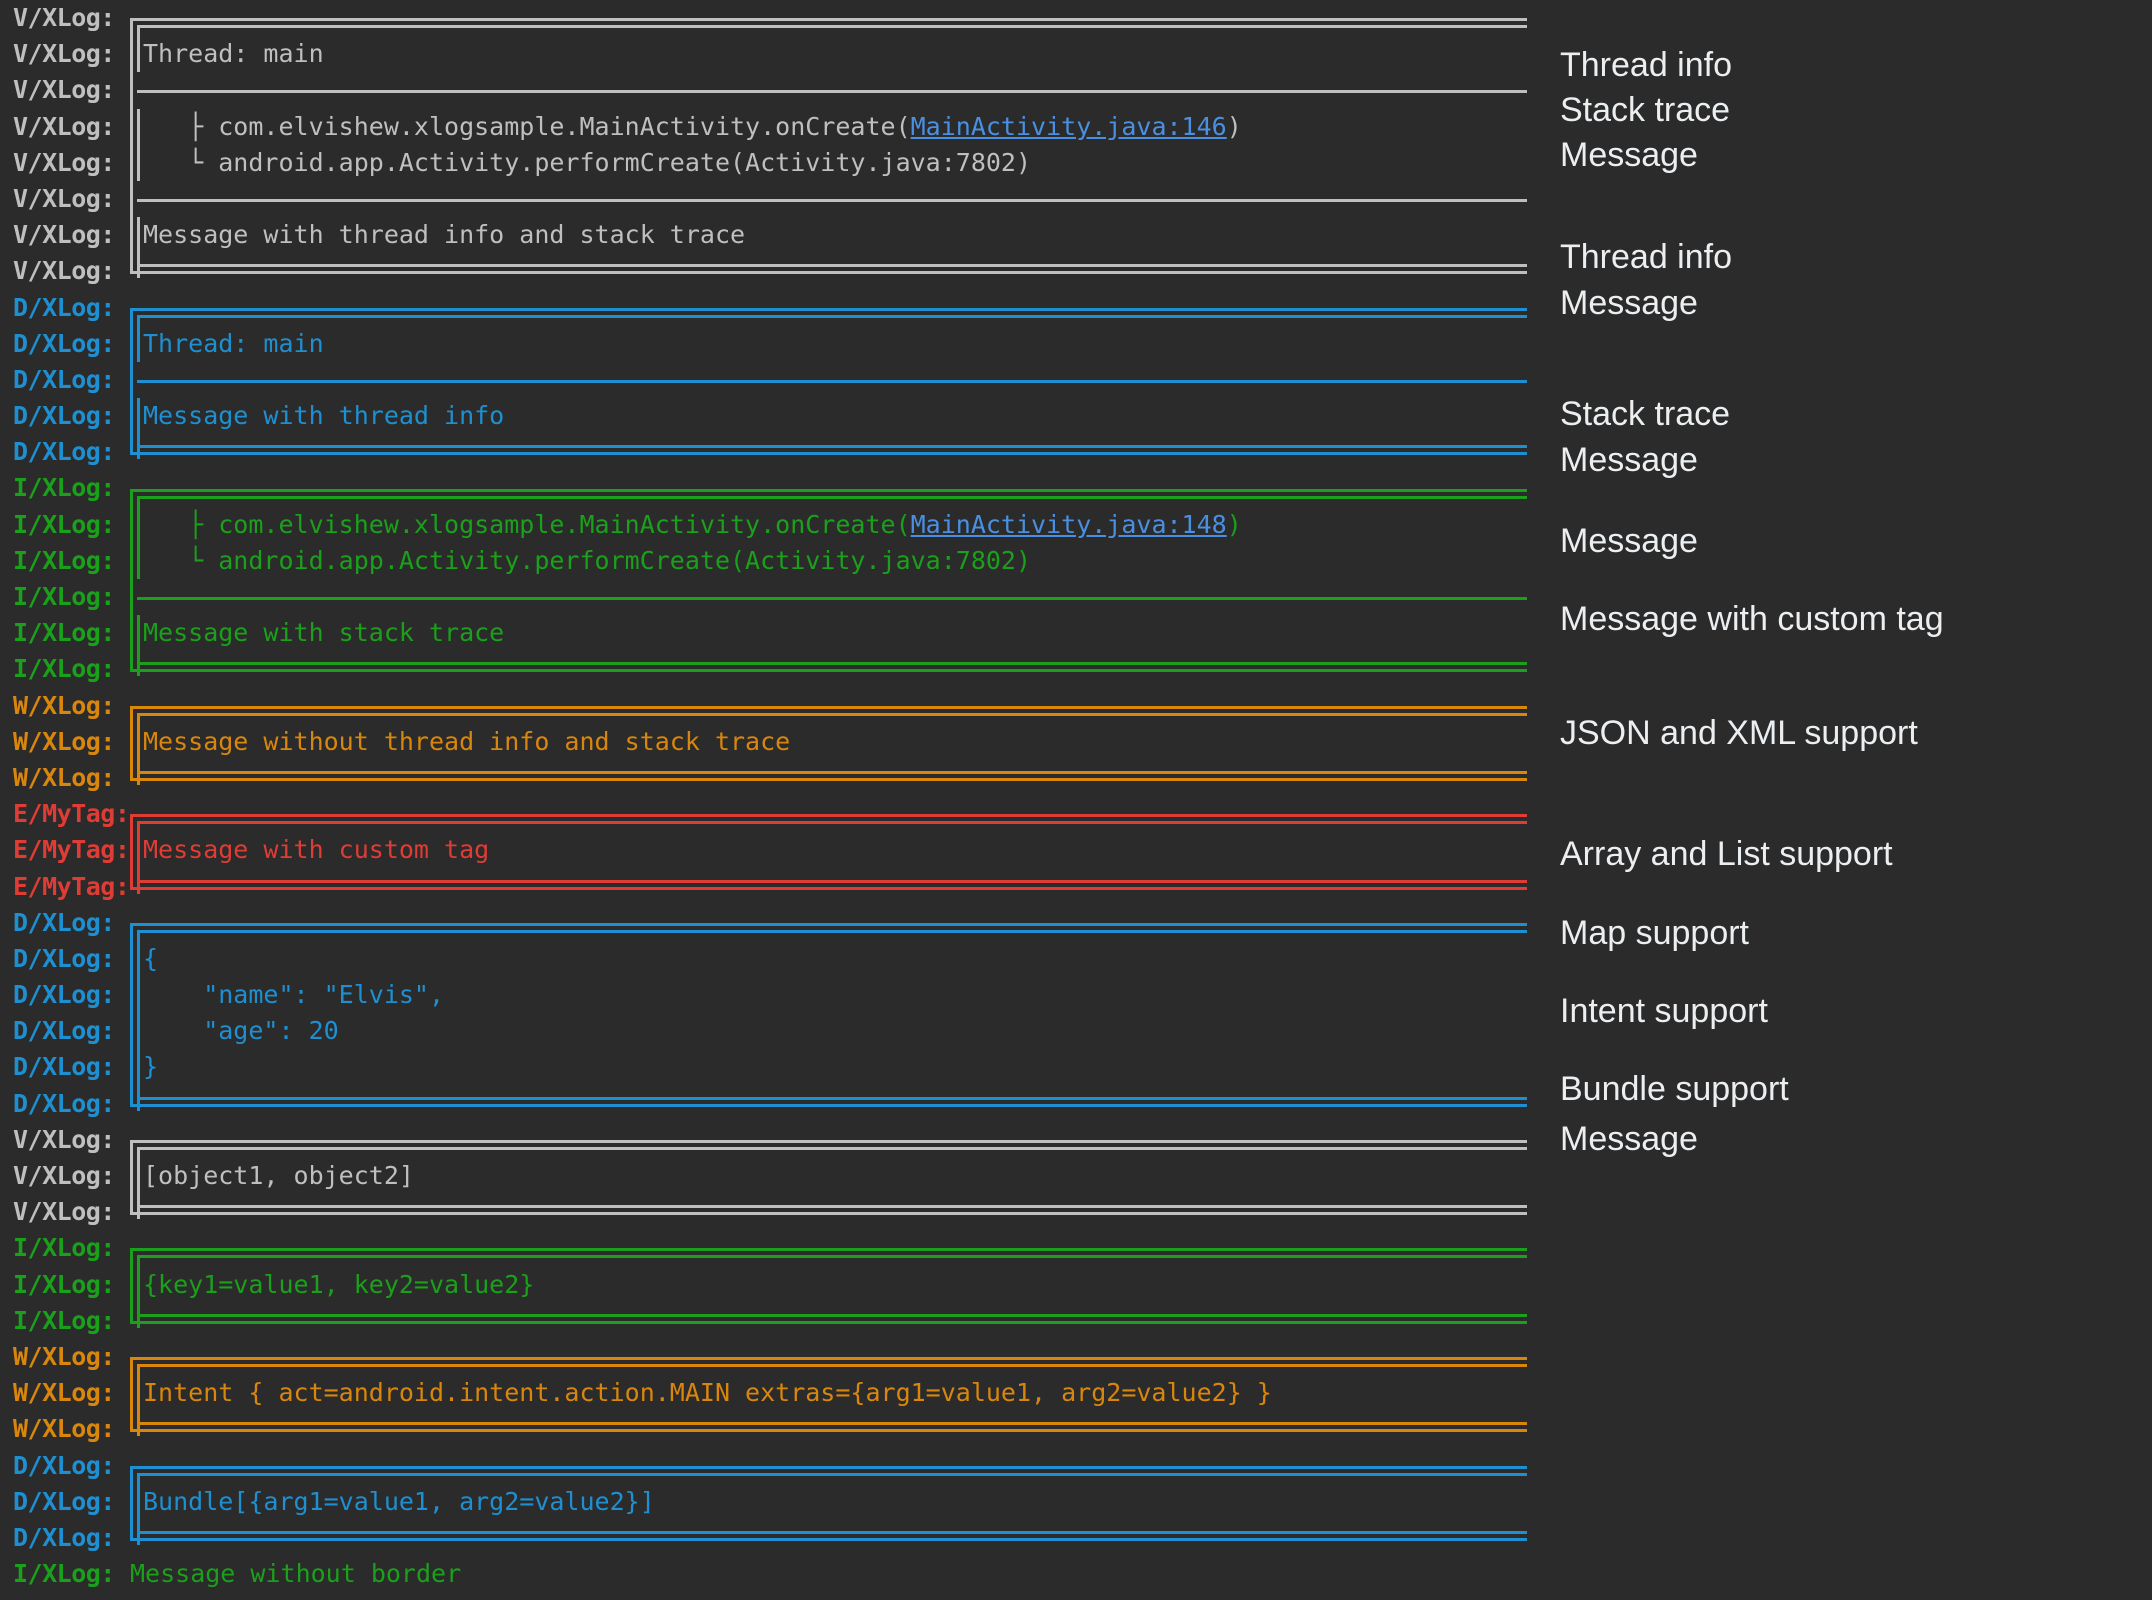 The height and width of the screenshot is (1600, 2152). Describe the element at coordinates (828, 1501) in the screenshot. I see `log-box: Bundle[{arg1=value1, arg2=value2}]` at that location.